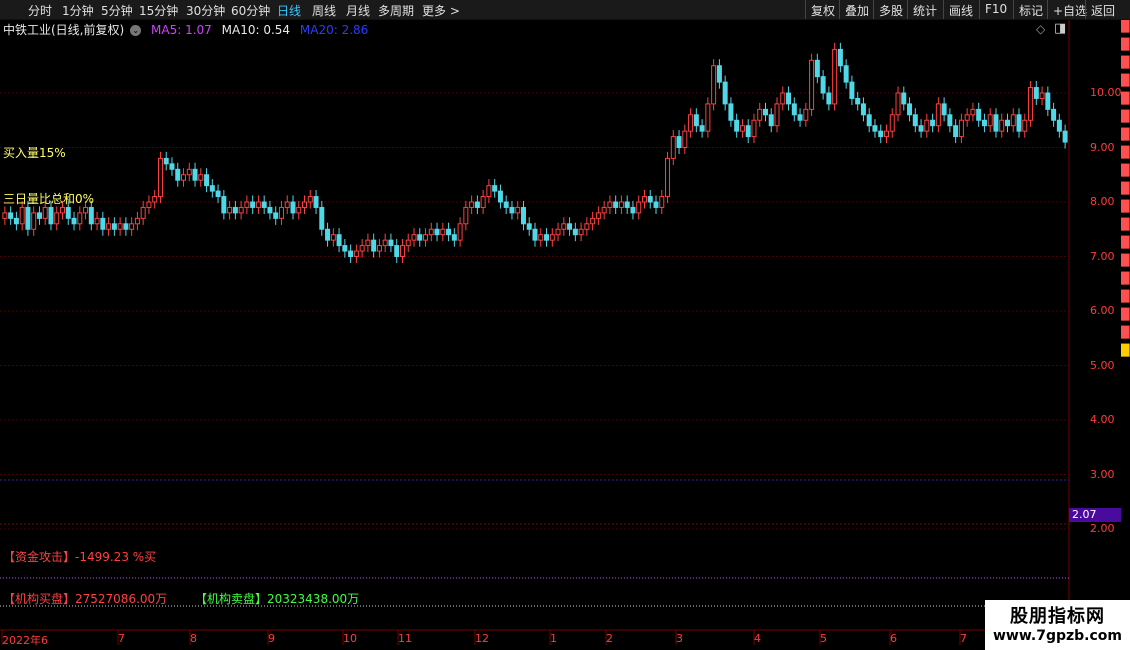 The height and width of the screenshot is (650, 1130). I want to click on y-tick-label: 2.00, so click(1102, 528).